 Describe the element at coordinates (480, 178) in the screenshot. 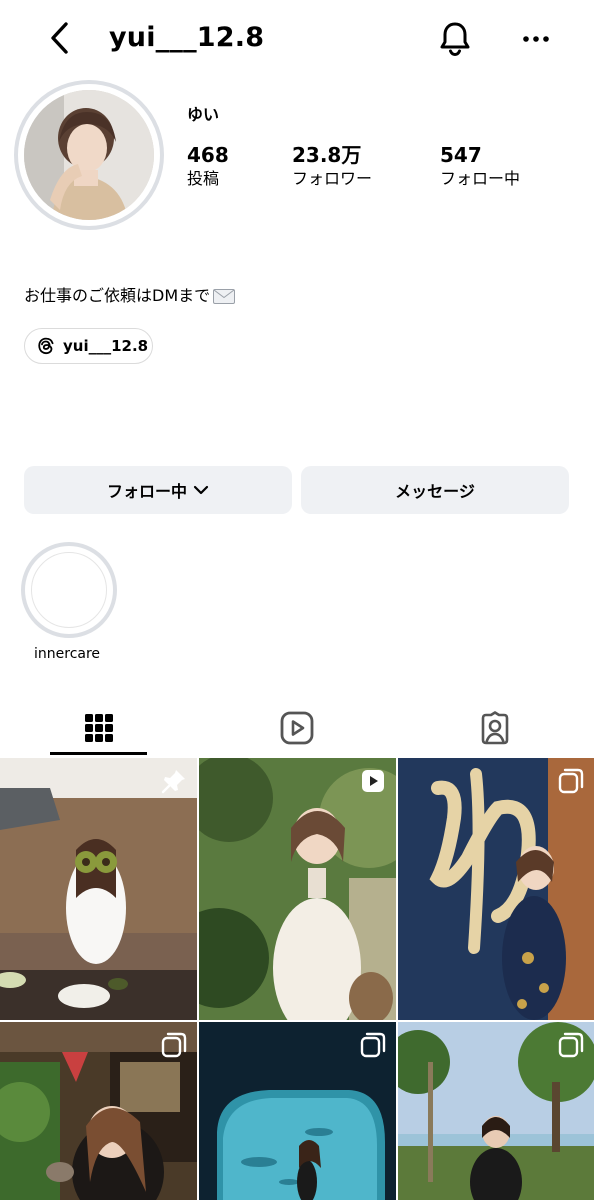

I see `following-count-label: フォロー中` at that location.